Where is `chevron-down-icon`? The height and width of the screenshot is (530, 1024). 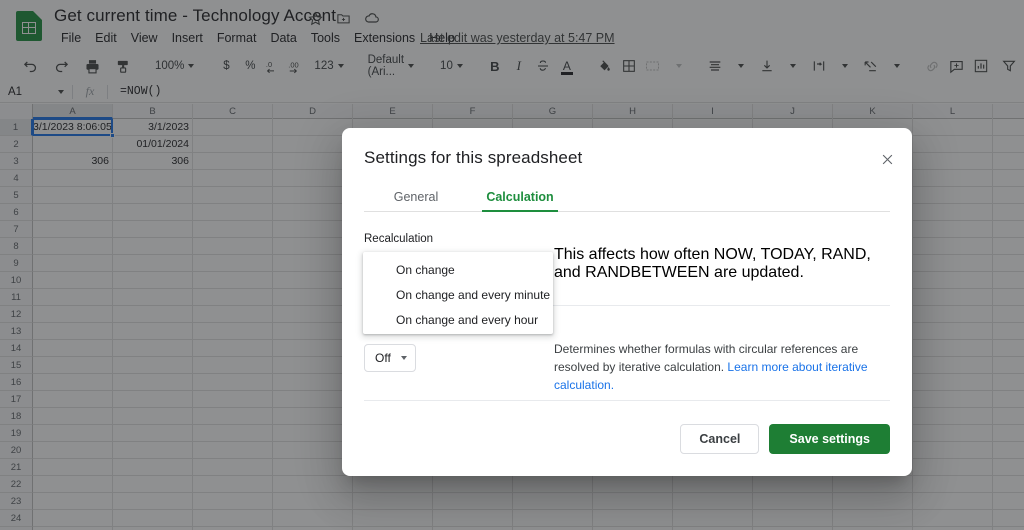 chevron-down-icon is located at coordinates (403, 358).